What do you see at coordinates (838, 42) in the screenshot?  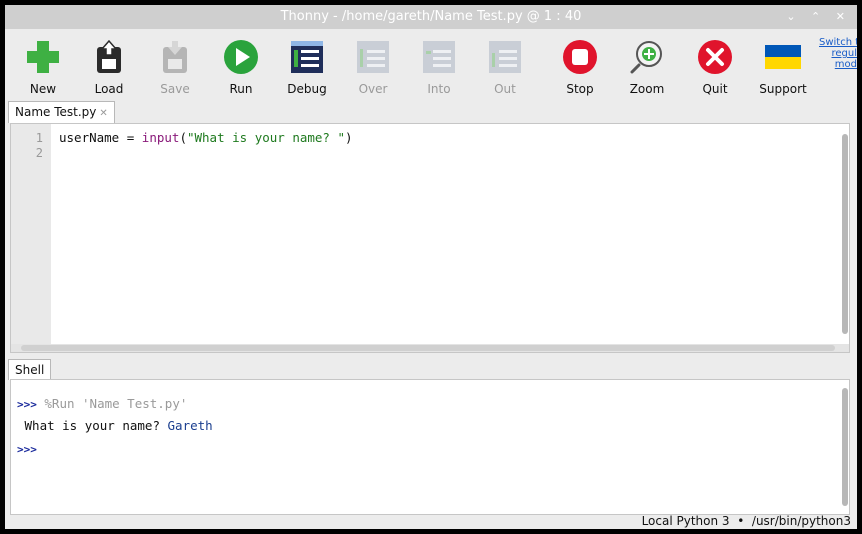 I see `switch-mode-line-1: Switch t` at bounding box center [838, 42].